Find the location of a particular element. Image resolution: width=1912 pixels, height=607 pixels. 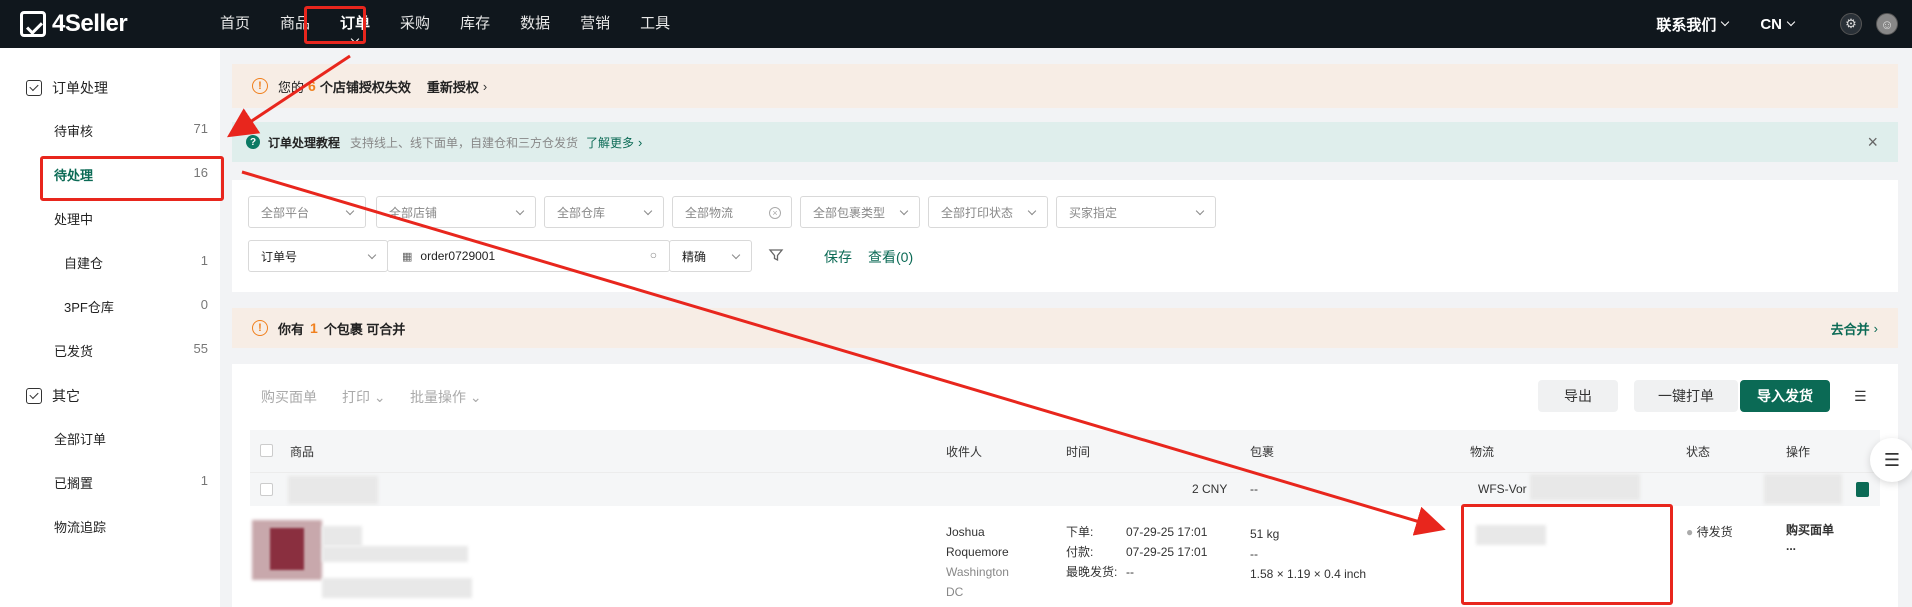

store-select: 全部店铺 is located at coordinates (456, 212).